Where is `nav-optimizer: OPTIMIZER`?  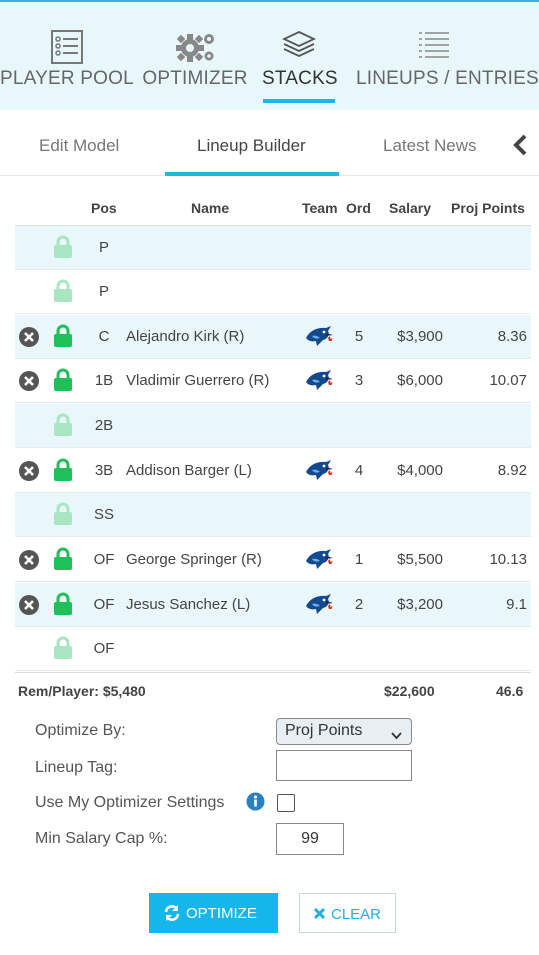
nav-optimizer: OPTIMIZER is located at coordinates (195, 52).